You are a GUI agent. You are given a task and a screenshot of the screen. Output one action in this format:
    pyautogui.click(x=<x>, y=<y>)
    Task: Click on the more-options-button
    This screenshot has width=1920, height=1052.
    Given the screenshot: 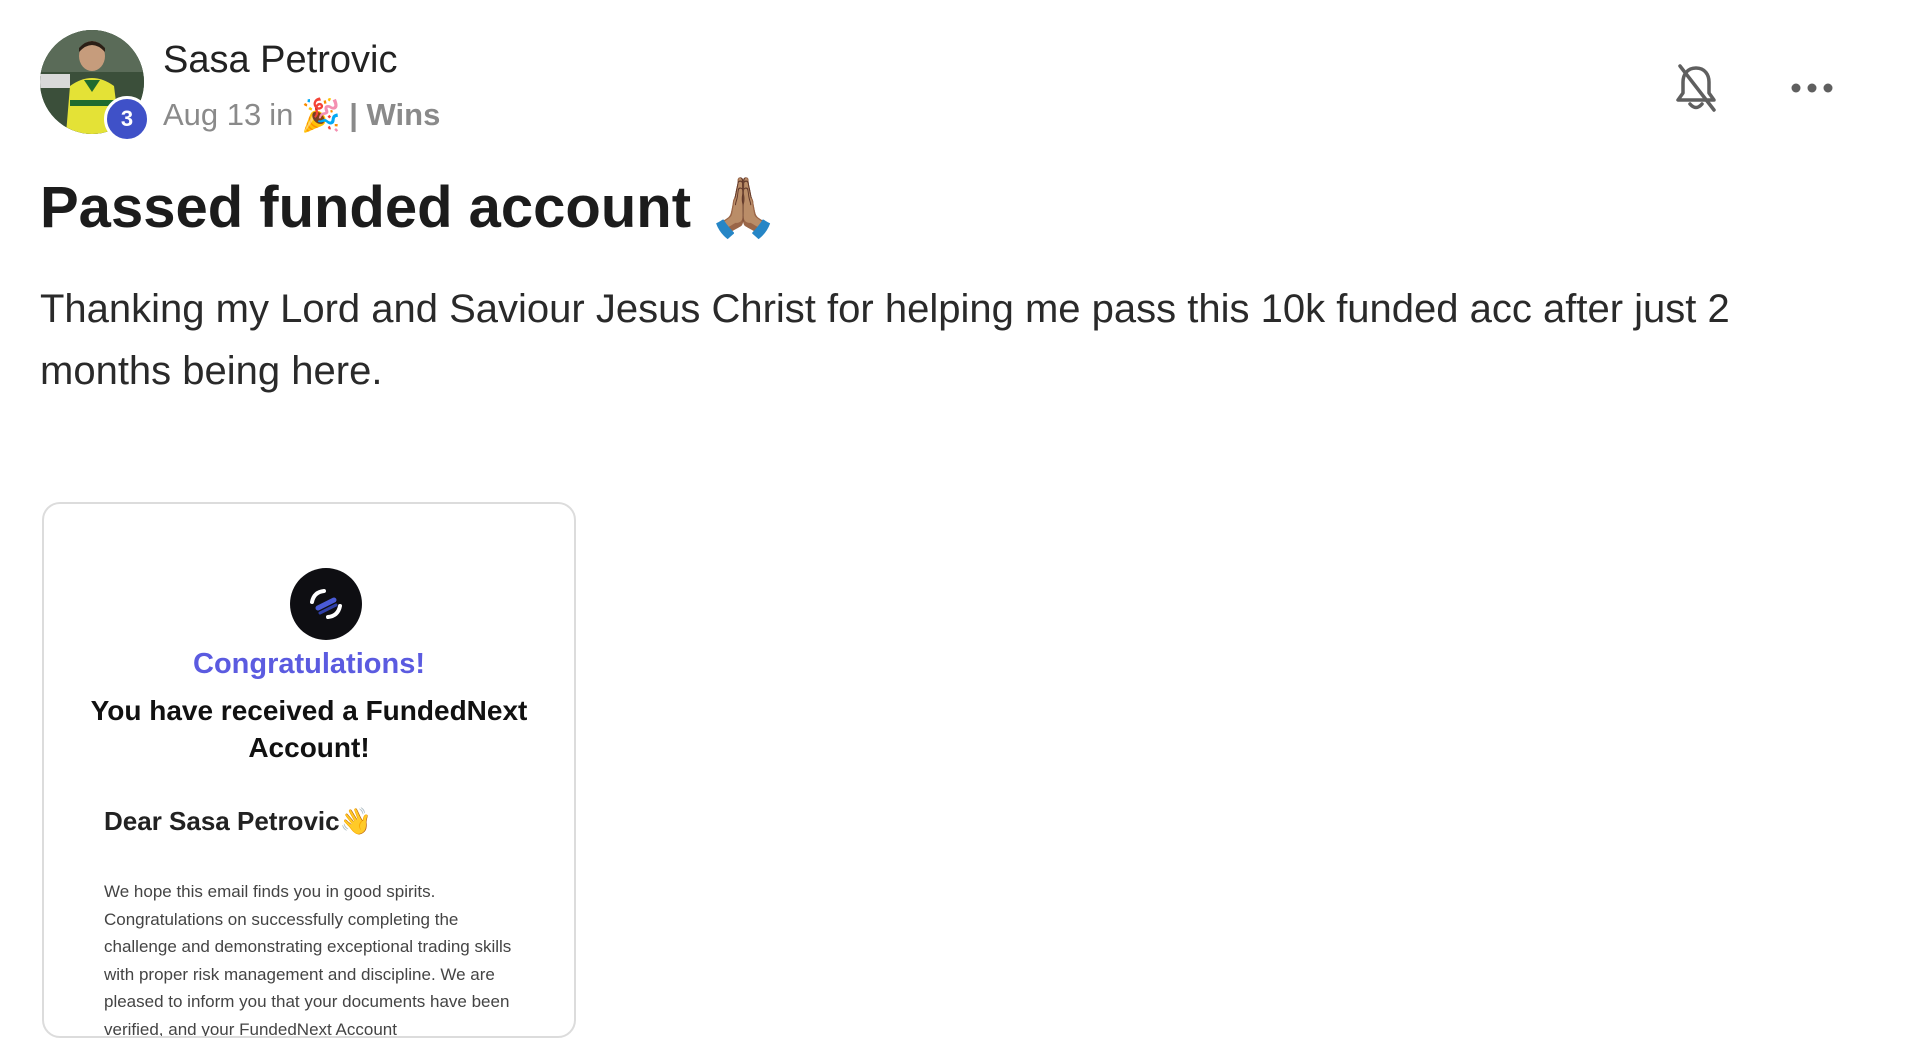 What is the action you would take?
    pyautogui.click(x=1812, y=88)
    